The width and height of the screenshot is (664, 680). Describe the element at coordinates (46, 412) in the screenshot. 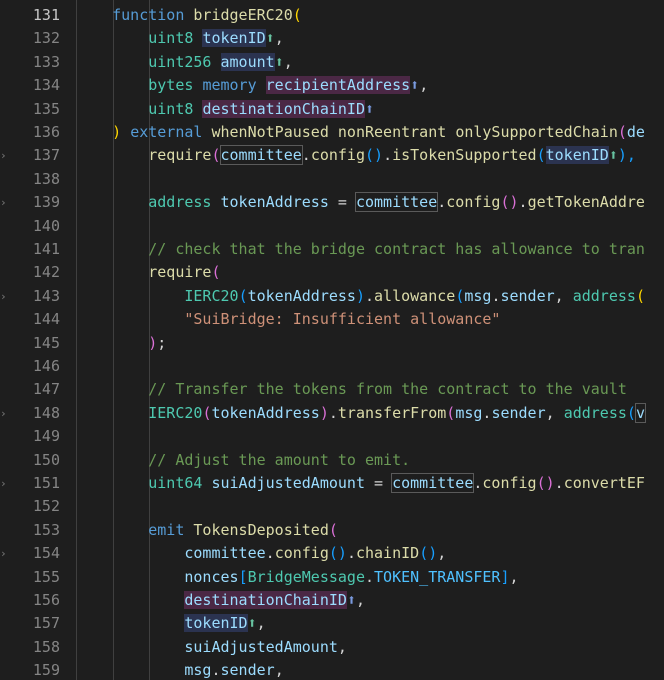

I see `line-number: 148` at that location.